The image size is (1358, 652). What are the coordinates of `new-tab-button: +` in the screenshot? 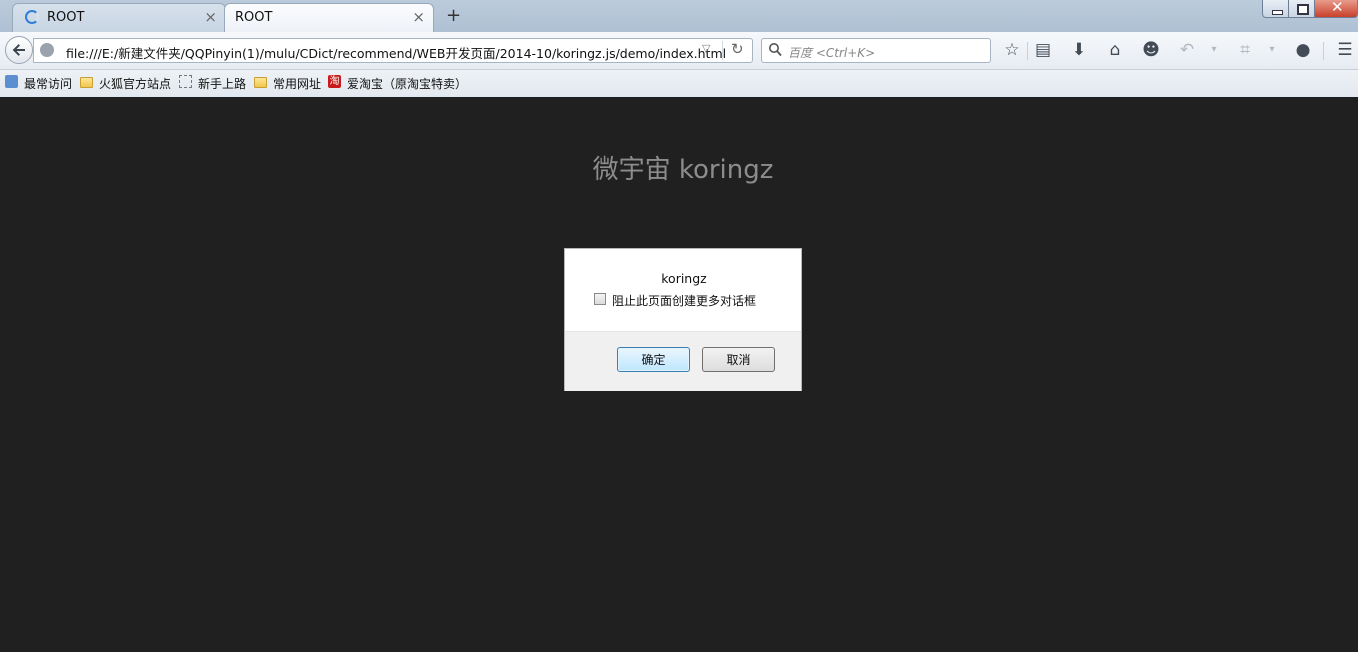 It's located at (453, 15).